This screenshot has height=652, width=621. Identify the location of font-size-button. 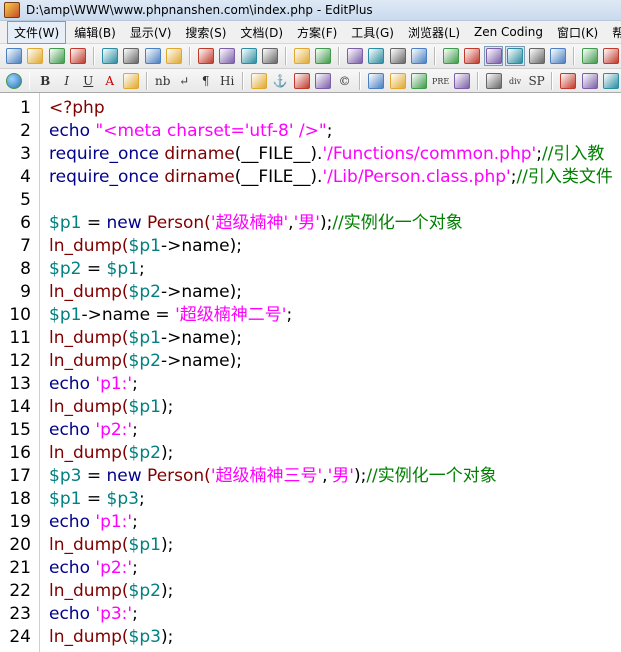
(451, 56).